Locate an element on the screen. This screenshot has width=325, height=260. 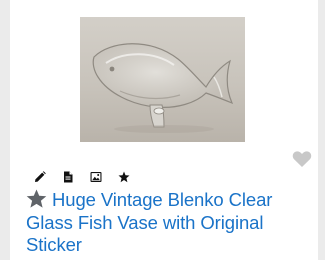
favorite-heart-icon is located at coordinates (302, 159).